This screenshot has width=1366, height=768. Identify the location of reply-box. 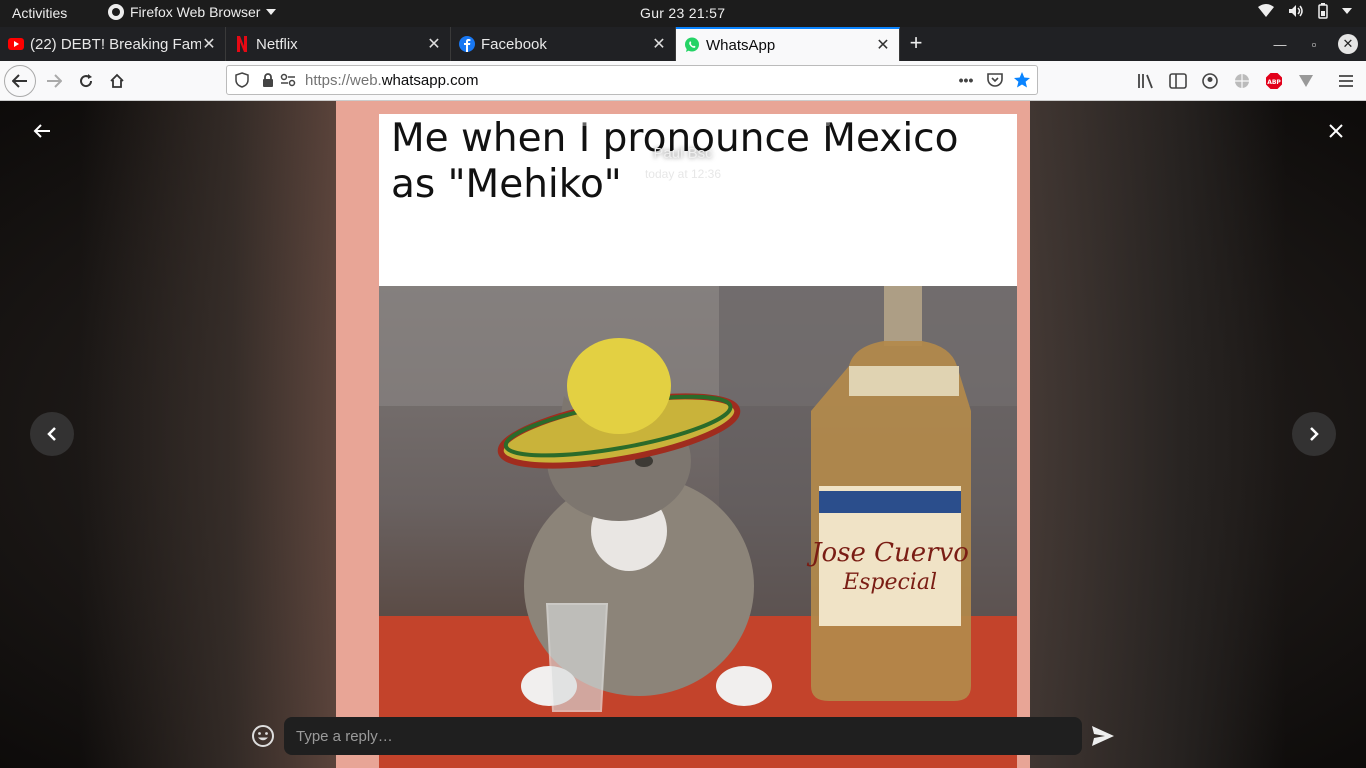
(683, 736).